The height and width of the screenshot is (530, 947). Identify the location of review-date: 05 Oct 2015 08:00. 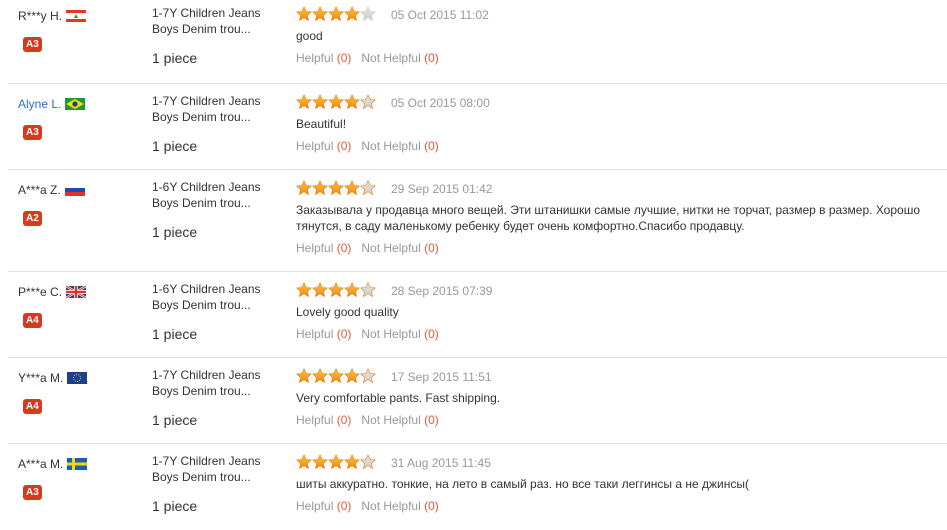
(440, 103).